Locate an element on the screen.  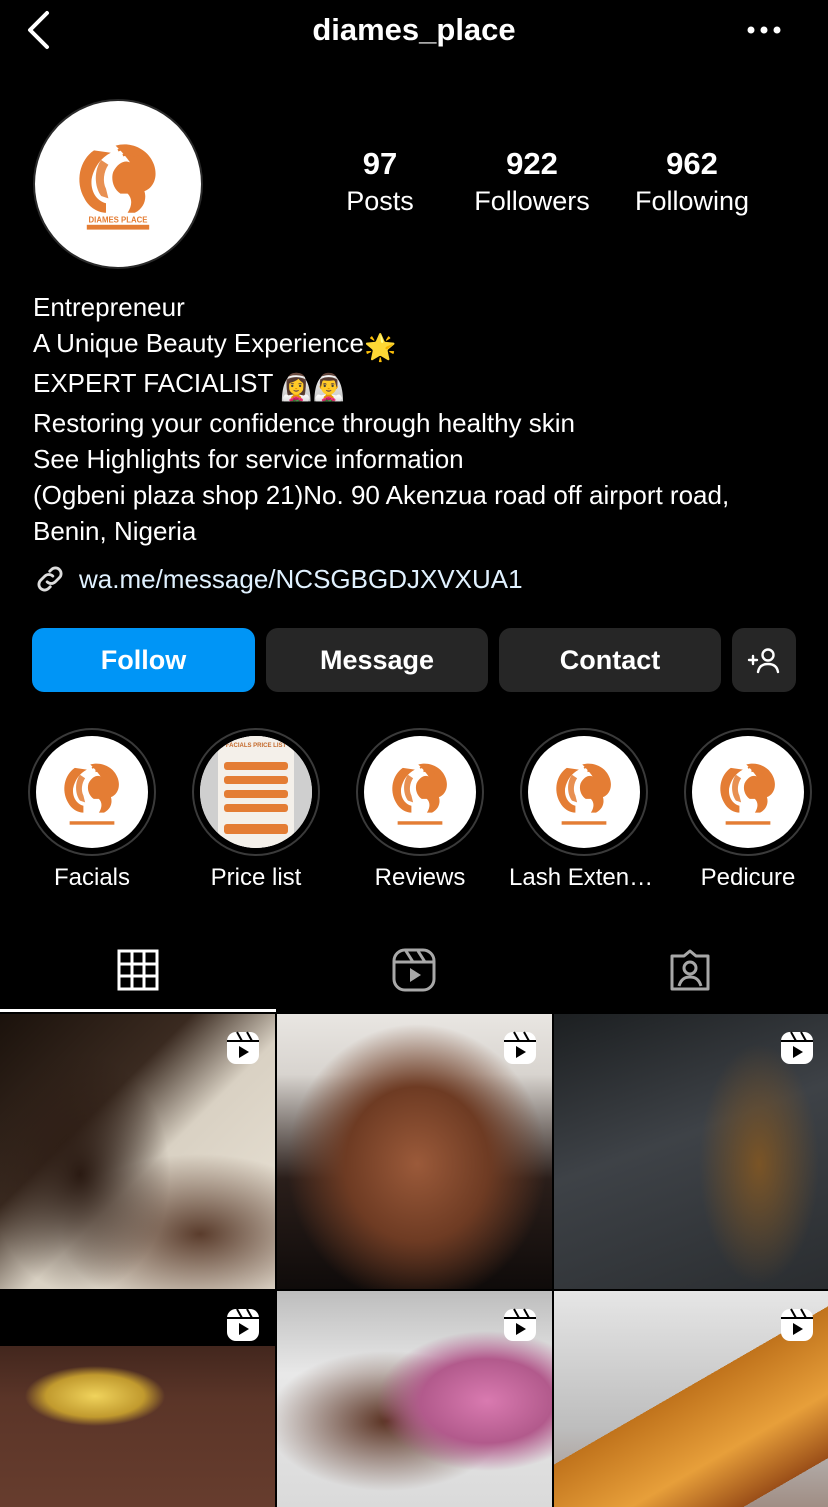
follow-button: Follow is located at coordinates (143, 660).